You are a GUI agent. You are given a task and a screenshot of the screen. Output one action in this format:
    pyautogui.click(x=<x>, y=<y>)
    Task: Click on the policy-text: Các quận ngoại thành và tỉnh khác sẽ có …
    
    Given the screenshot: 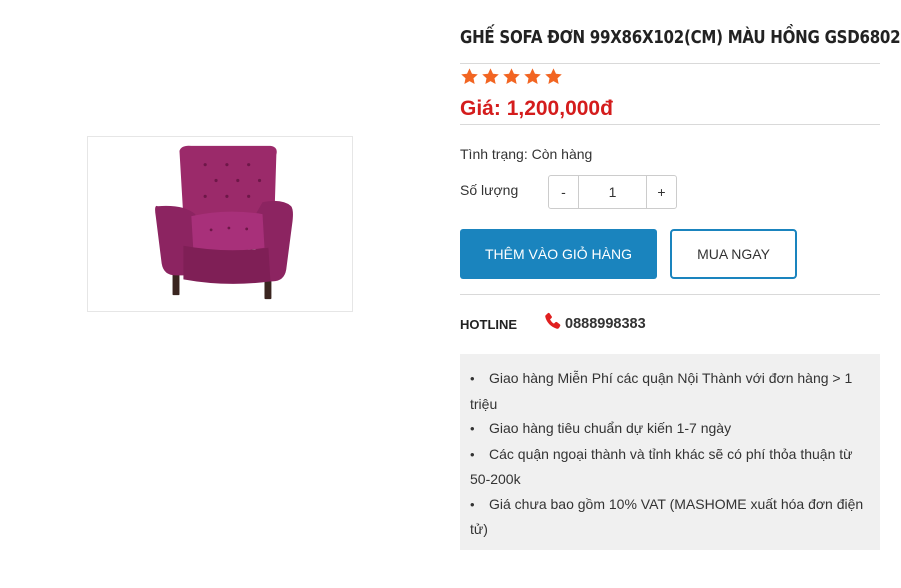 What is the action you would take?
    pyautogui.click(x=661, y=466)
    